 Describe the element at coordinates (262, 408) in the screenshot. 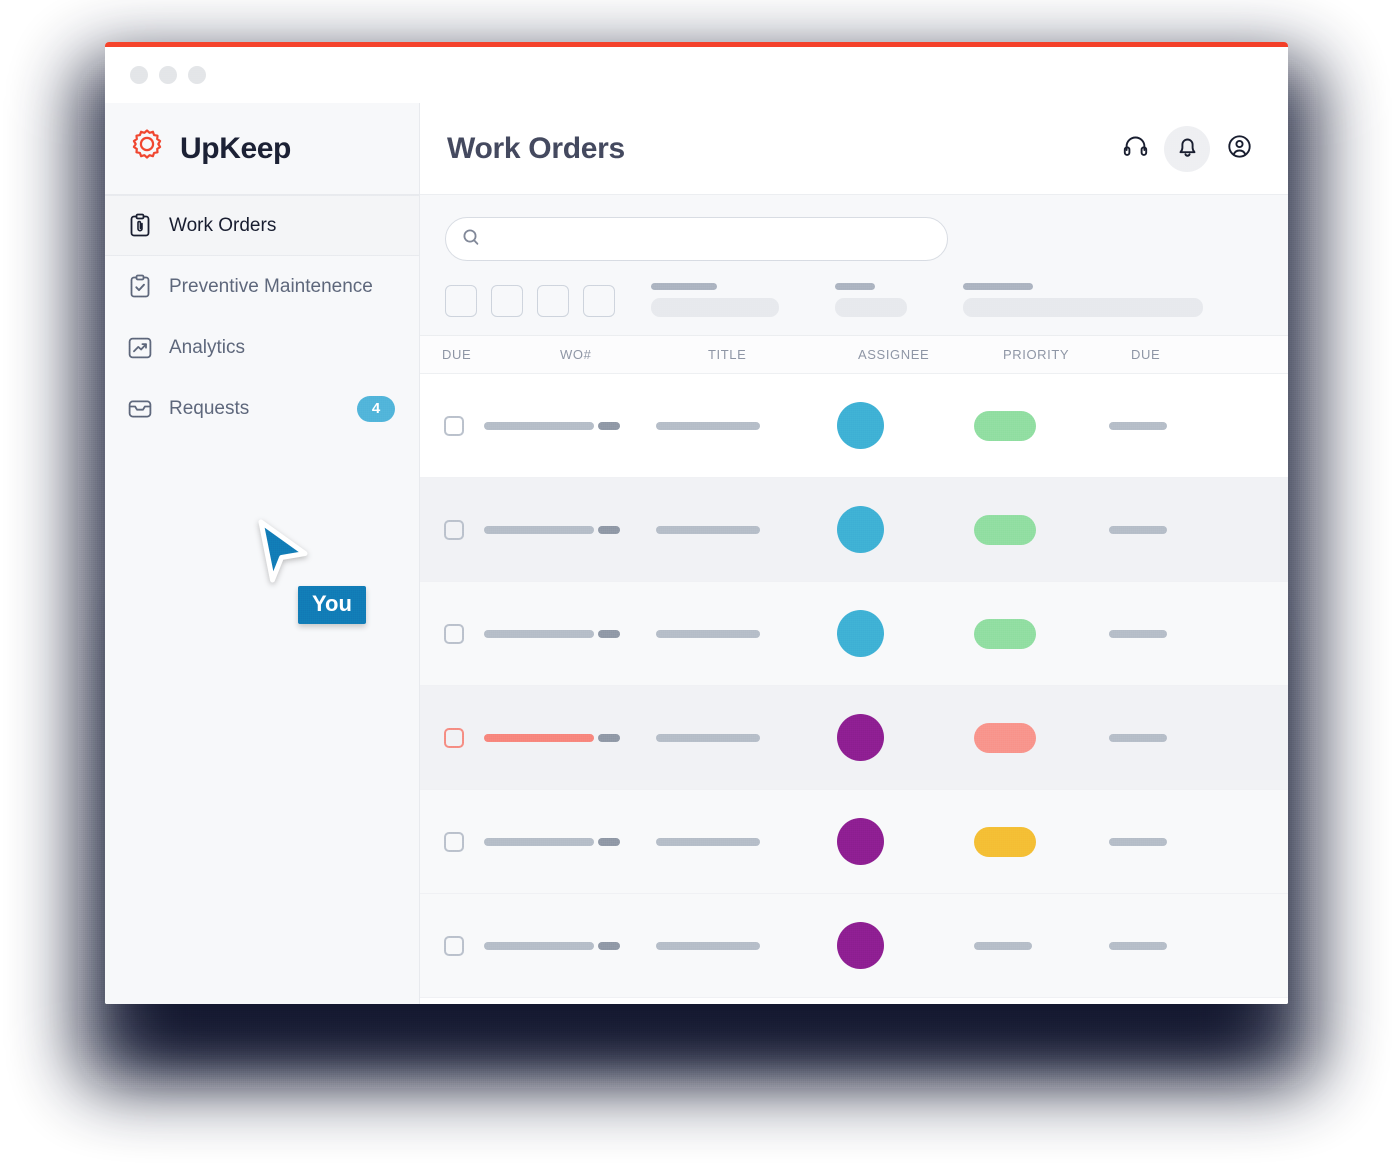

I see `sidebar-item-requests: Requests 4` at that location.